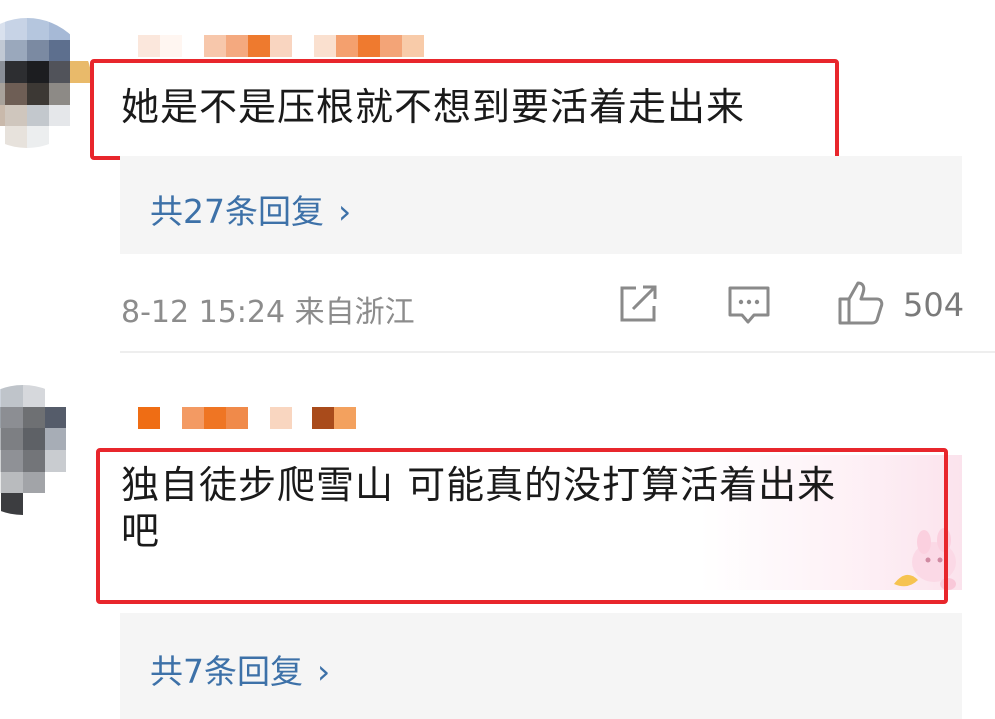 The width and height of the screenshot is (995, 719). Describe the element at coordinates (541, 666) in the screenshot. I see `reply-box: 共7条回复 ›` at that location.